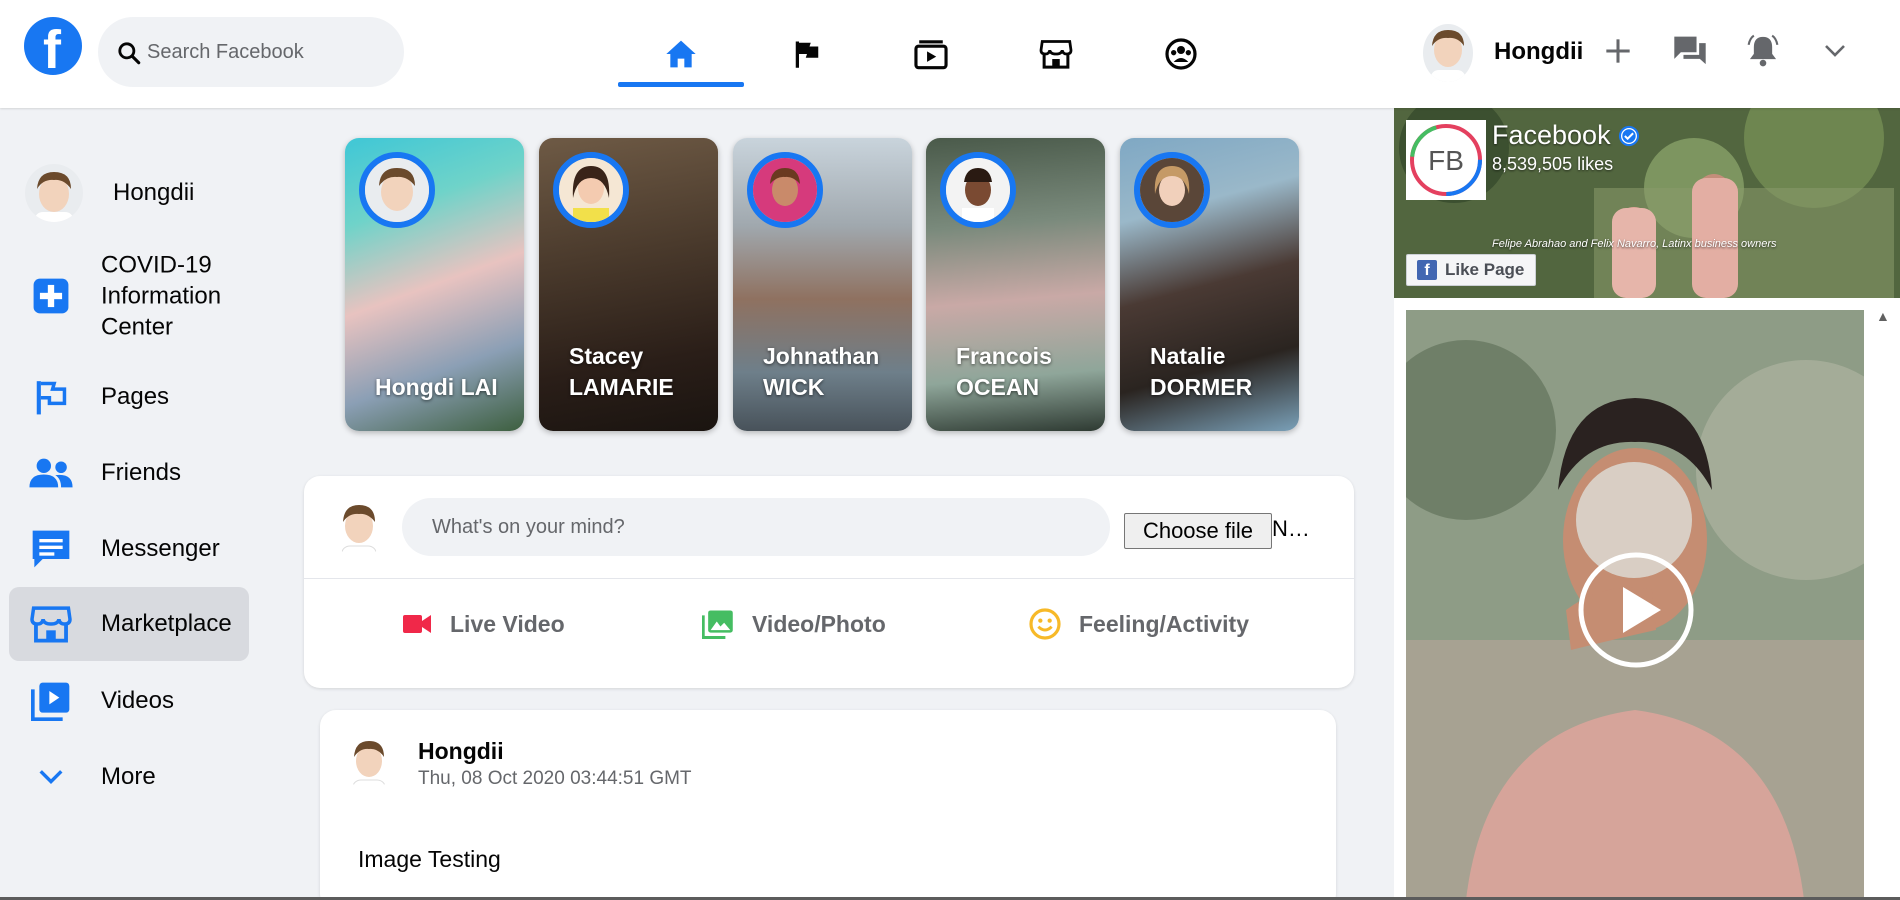  Describe the element at coordinates (53, 48) in the screenshot. I see `facebook-logo: f` at that location.